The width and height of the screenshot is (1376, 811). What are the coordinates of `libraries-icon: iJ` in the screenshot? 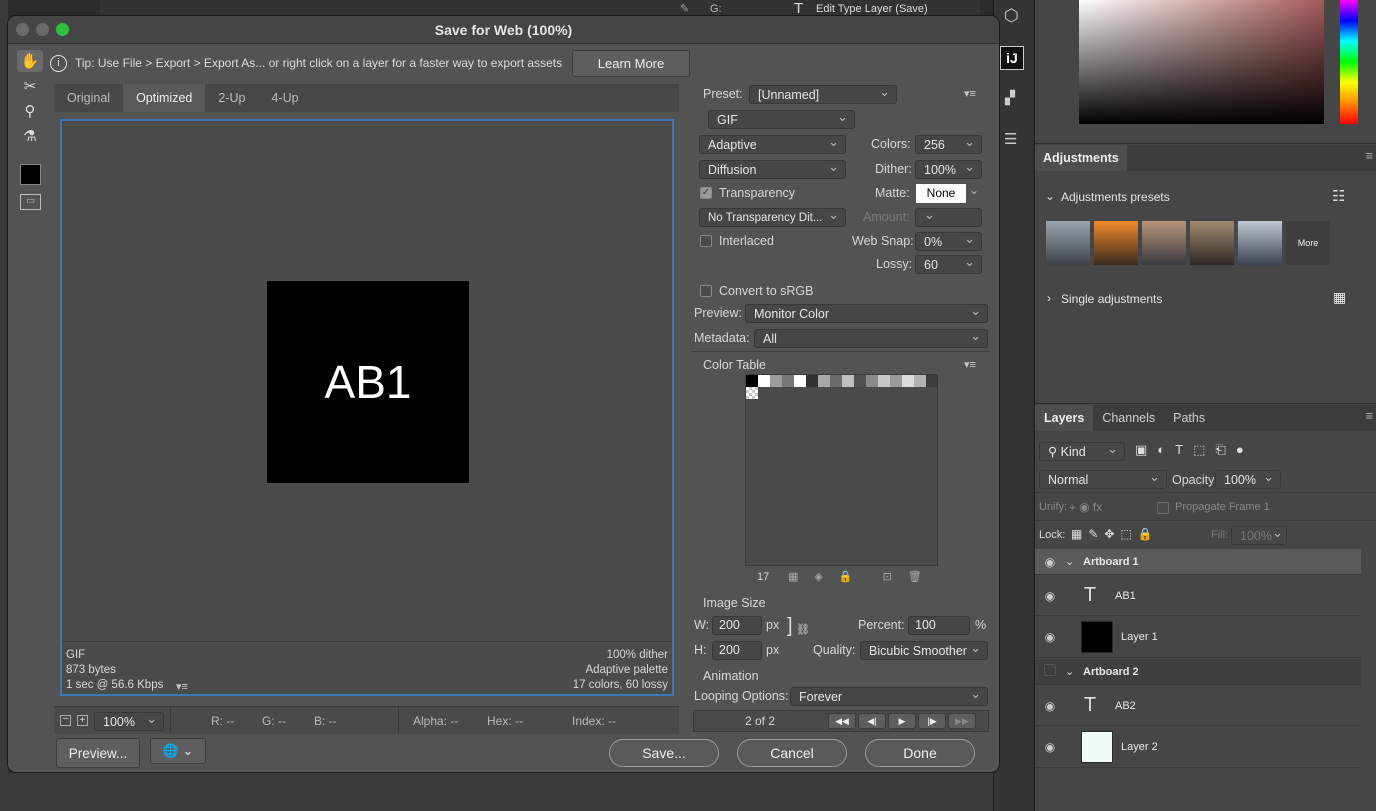 It's located at (1012, 58).